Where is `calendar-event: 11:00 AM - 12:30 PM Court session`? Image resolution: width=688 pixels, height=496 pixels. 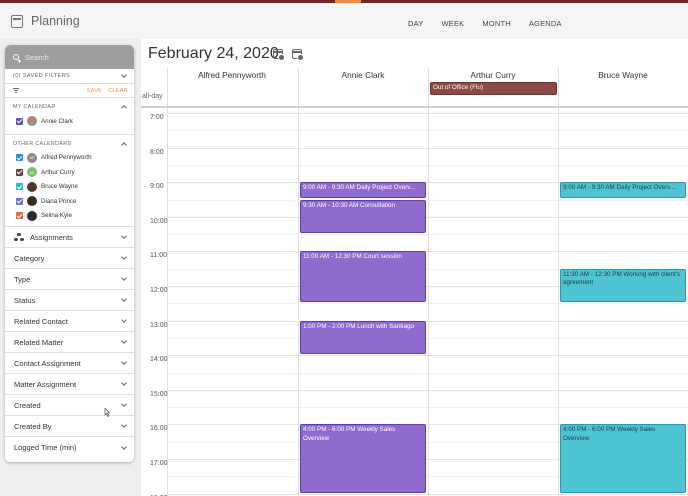
calendar-event: 11:00 AM - 12:30 PM Court session is located at coordinates (363, 277).